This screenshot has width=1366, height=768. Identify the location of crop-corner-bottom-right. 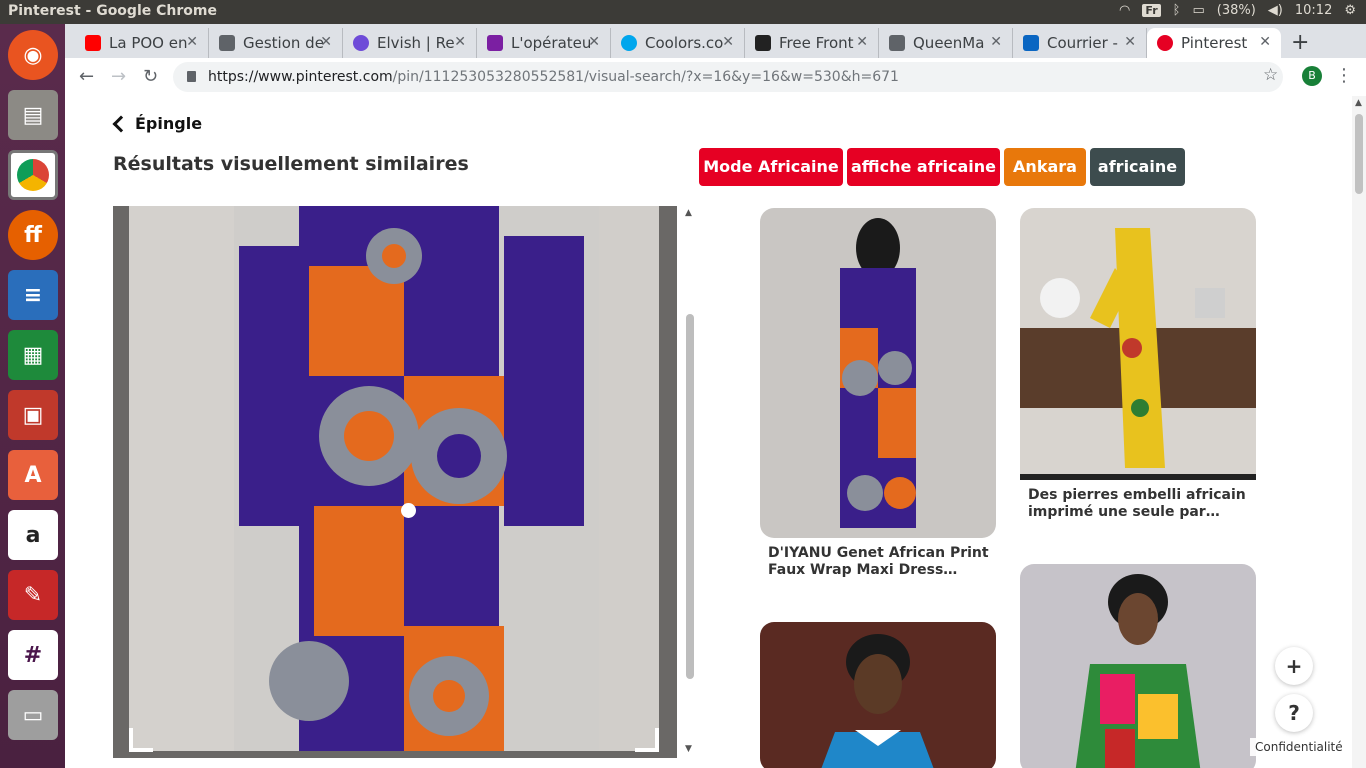
(647, 740).